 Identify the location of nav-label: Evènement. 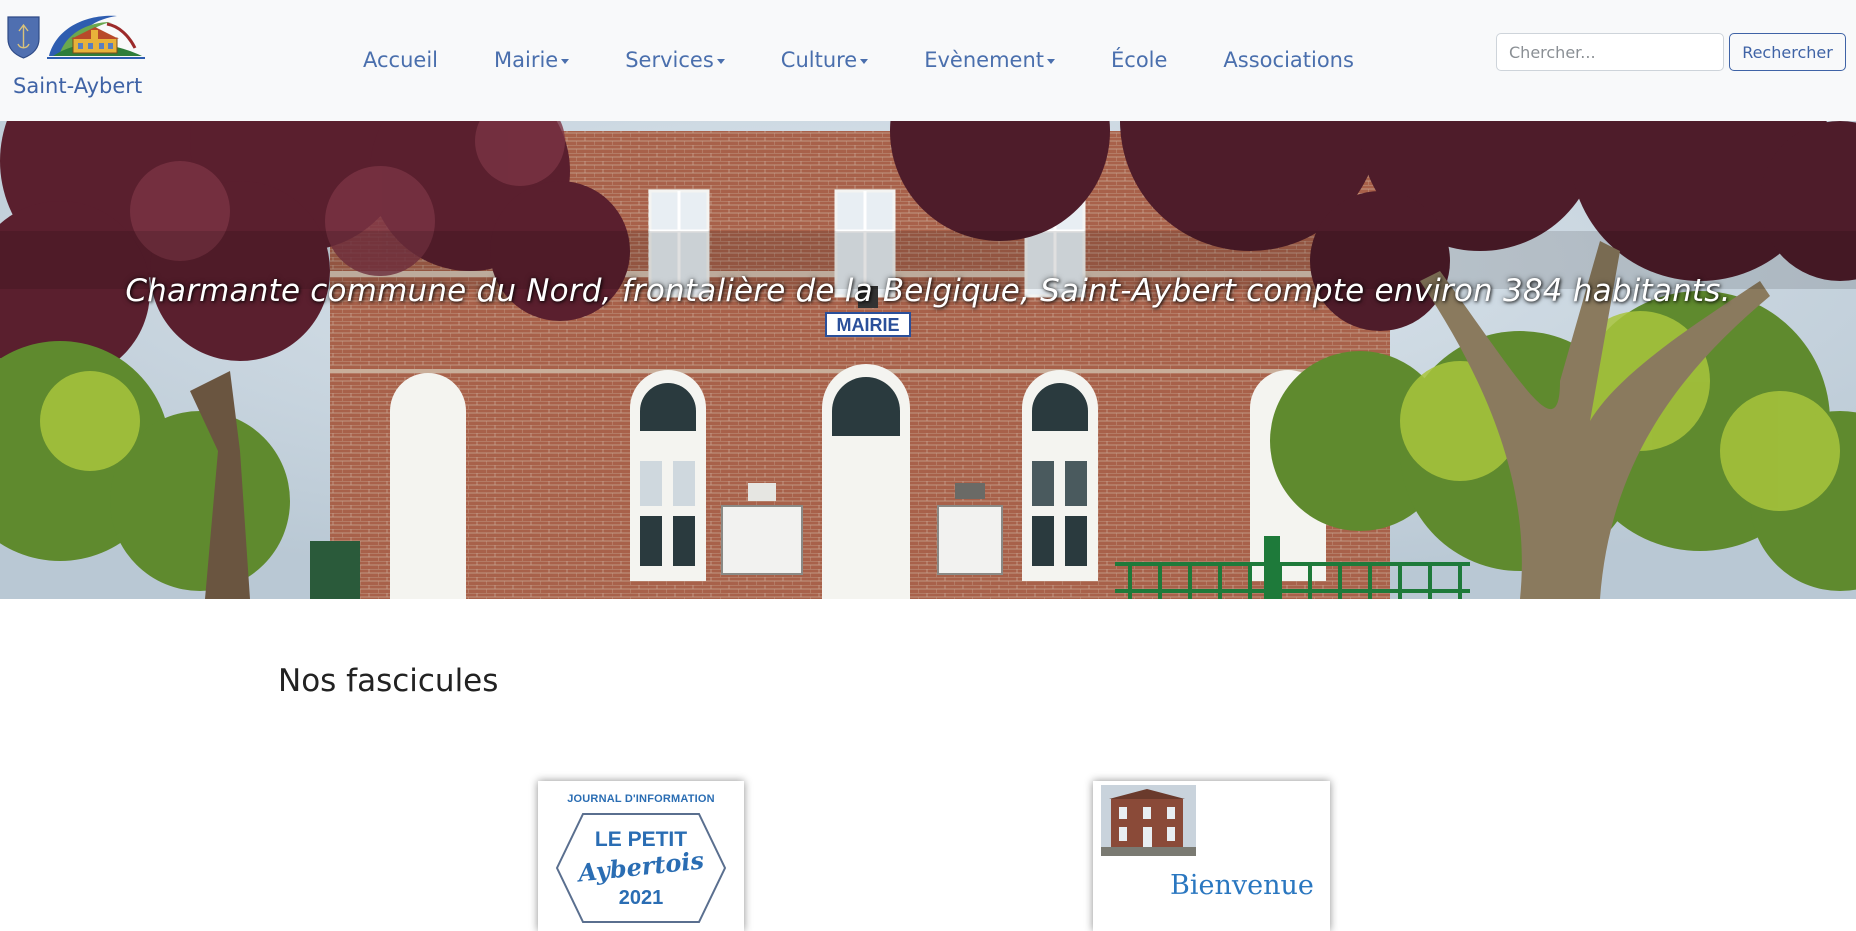
(984, 60).